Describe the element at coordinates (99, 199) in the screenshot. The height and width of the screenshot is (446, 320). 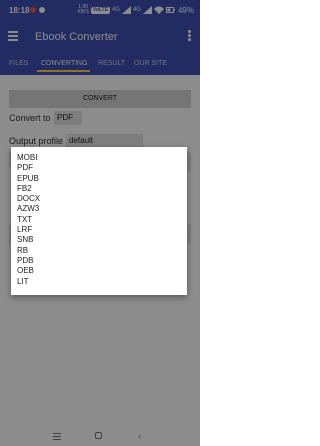
I see `format-option-docx: DOCX` at that location.